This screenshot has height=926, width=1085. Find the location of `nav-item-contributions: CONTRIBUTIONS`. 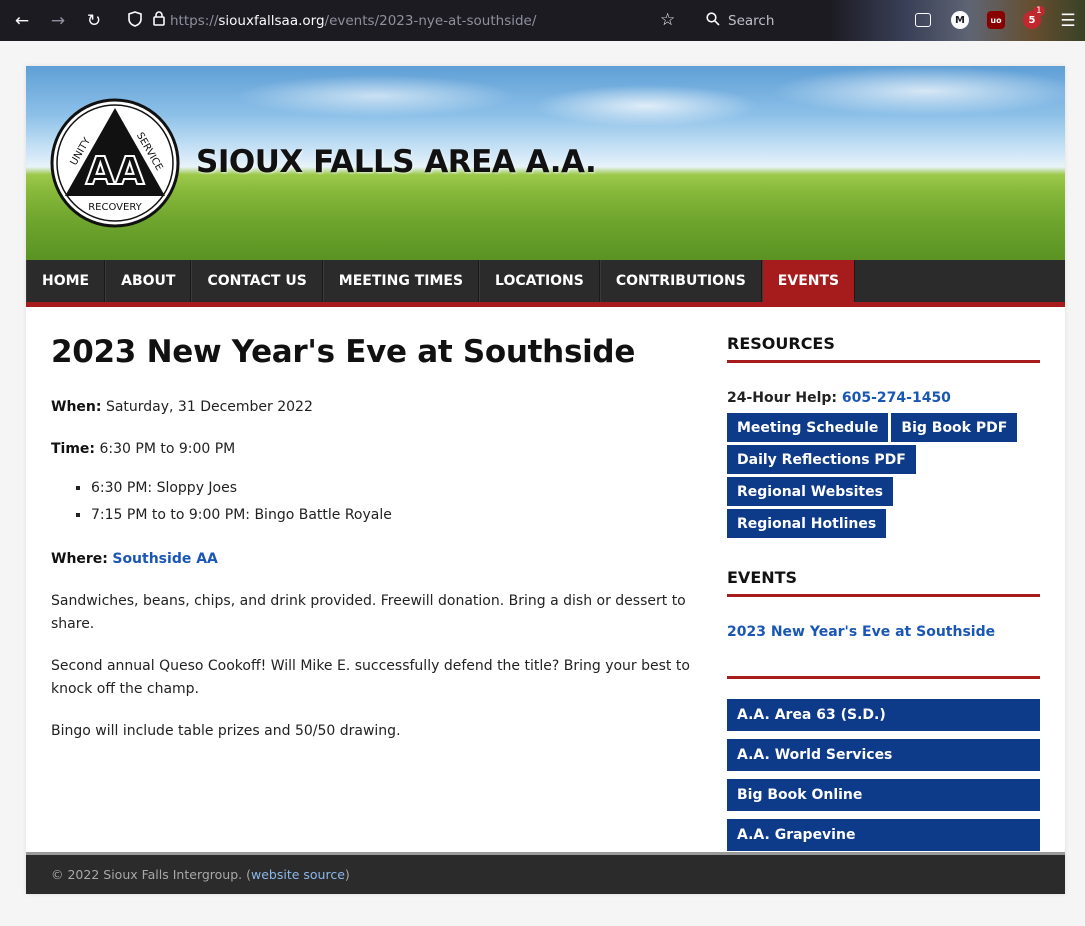

nav-item-contributions: CONTRIBUTIONS is located at coordinates (680, 281).